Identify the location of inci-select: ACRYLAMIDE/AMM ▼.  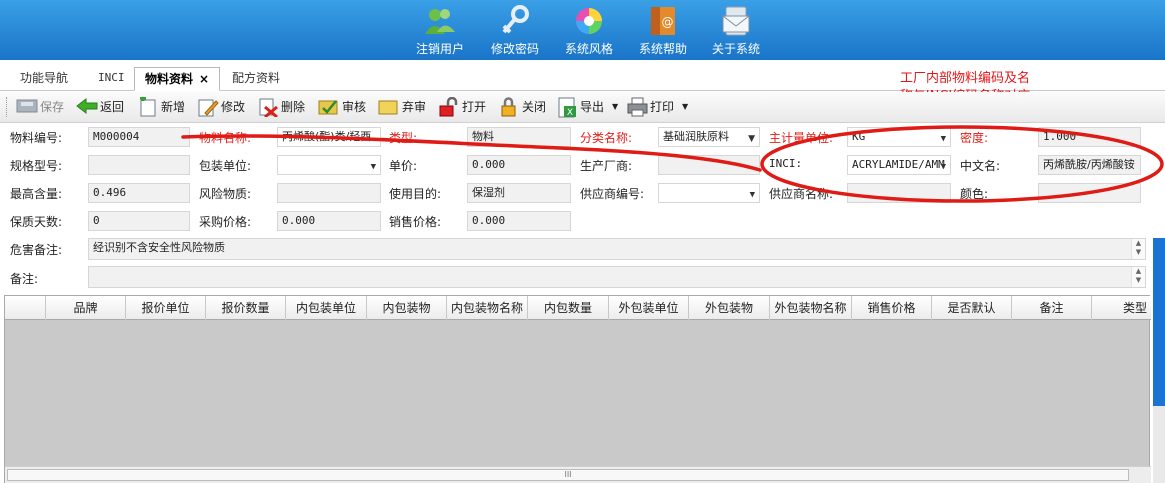
(899, 165).